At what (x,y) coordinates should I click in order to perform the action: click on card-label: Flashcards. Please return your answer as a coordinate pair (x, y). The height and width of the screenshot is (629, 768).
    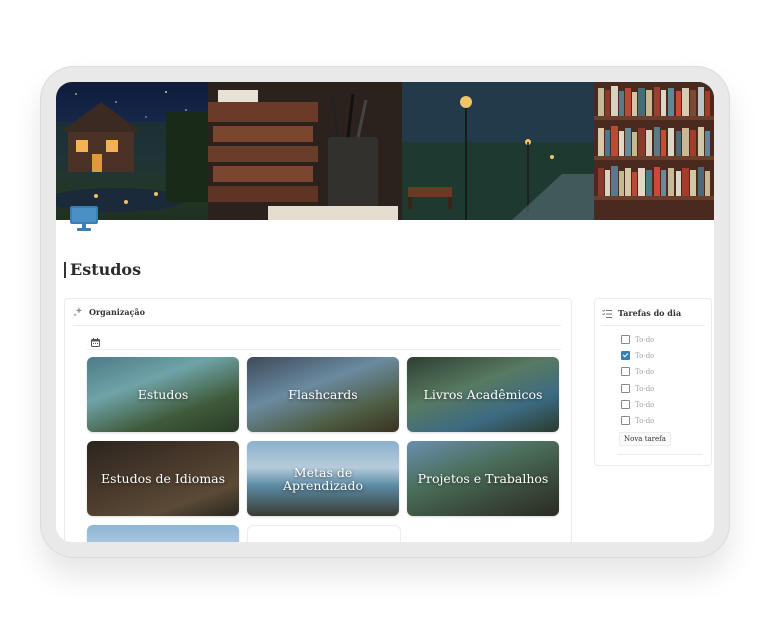
    Looking at the image, I should click on (323, 394).